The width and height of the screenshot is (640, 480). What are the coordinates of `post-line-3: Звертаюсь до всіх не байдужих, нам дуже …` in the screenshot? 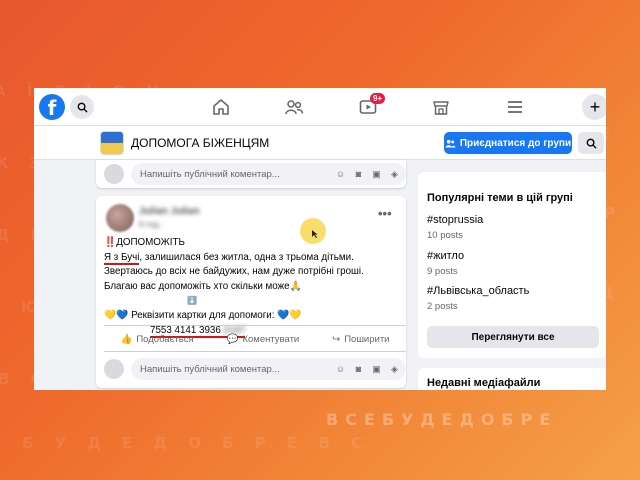 It's located at (234, 272).